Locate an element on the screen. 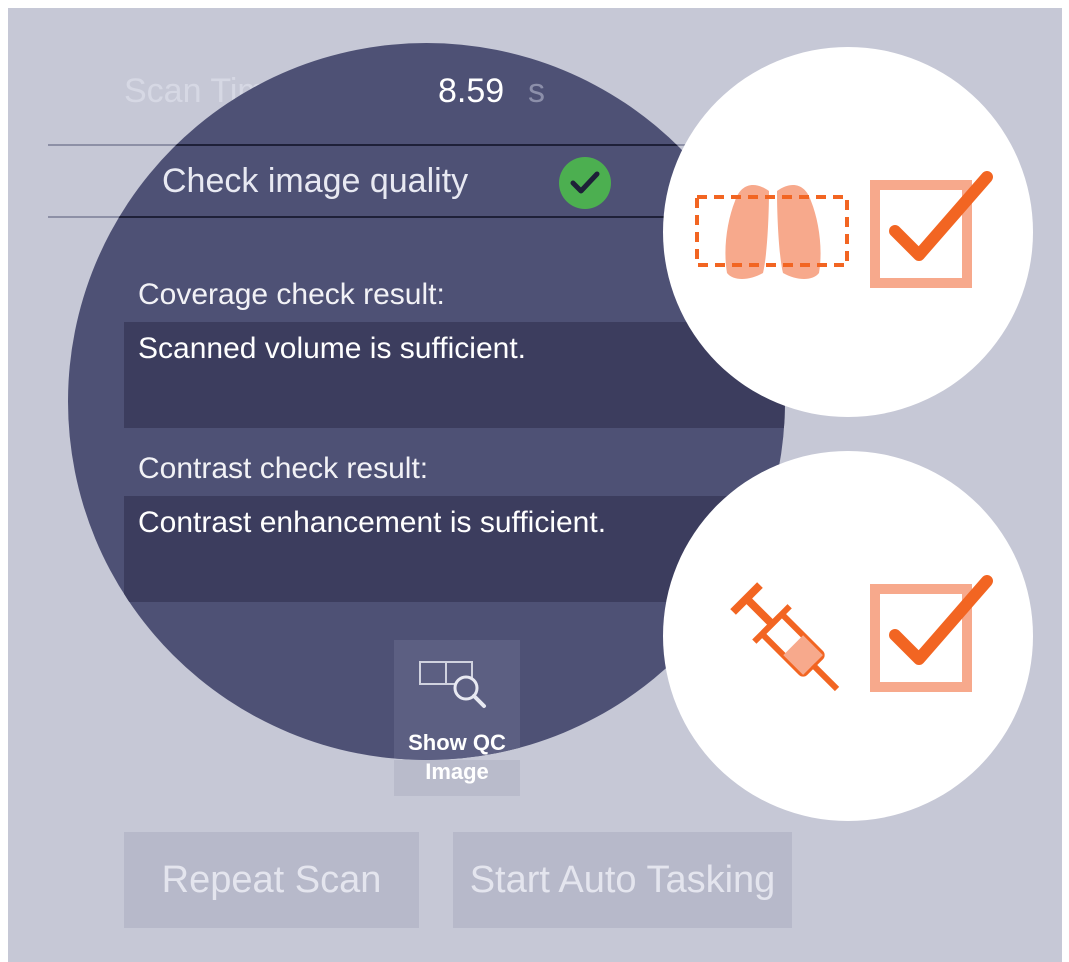 Image resolution: width=1069 pixels, height=962 pixels. contrast-result-text: Contrast enhancement is sufficient. is located at coordinates (372, 522).